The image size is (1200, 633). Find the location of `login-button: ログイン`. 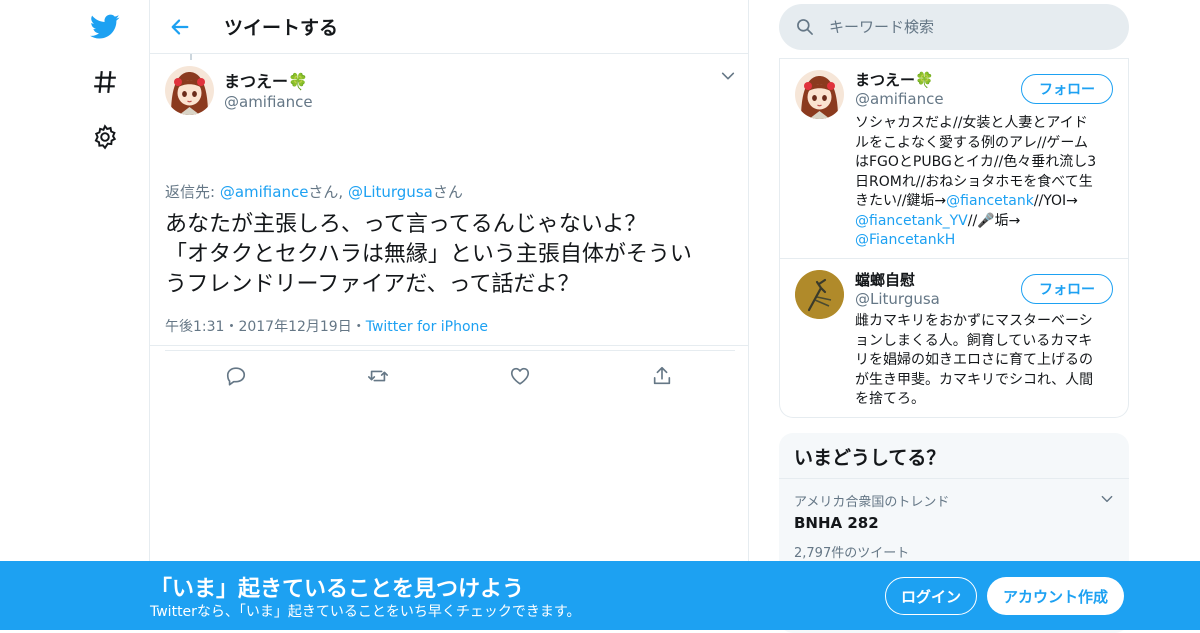

login-button: ログイン is located at coordinates (931, 596).